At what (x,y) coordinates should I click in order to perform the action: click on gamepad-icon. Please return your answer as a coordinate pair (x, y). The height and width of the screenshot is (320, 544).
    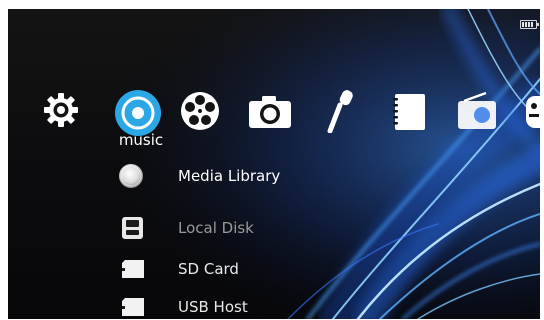
    Looking at the image, I should click on (532, 112).